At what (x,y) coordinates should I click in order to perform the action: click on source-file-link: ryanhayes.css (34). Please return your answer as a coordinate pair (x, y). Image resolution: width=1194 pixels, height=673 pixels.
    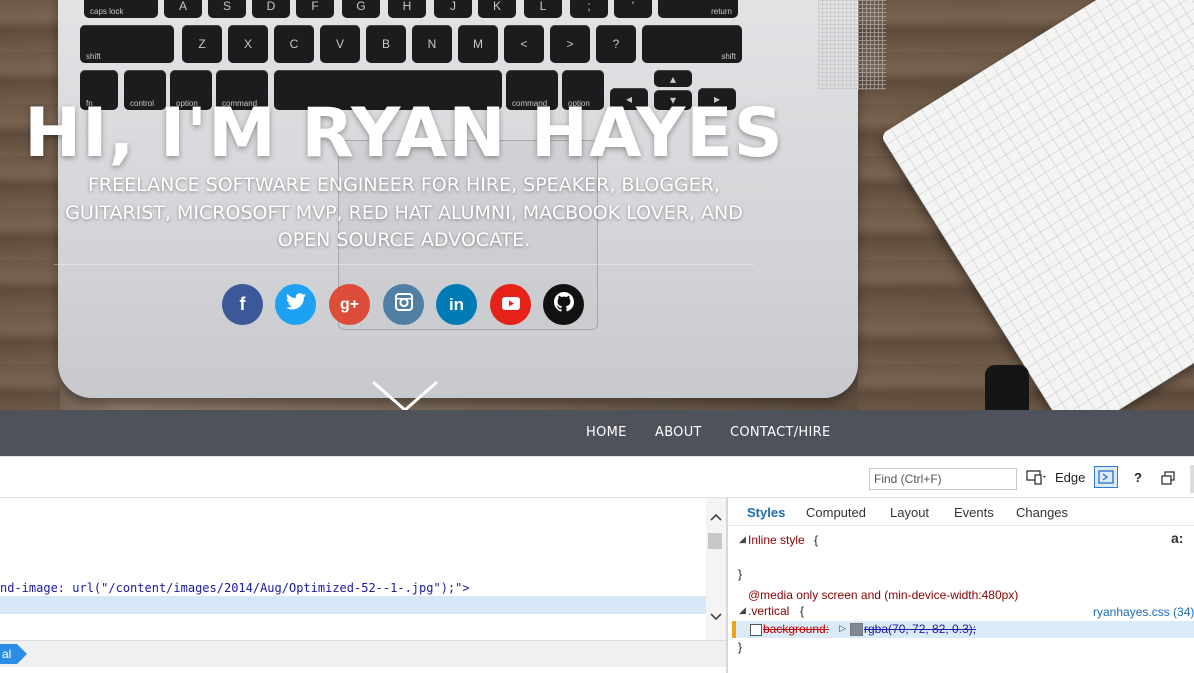
    Looking at the image, I should click on (1143, 612).